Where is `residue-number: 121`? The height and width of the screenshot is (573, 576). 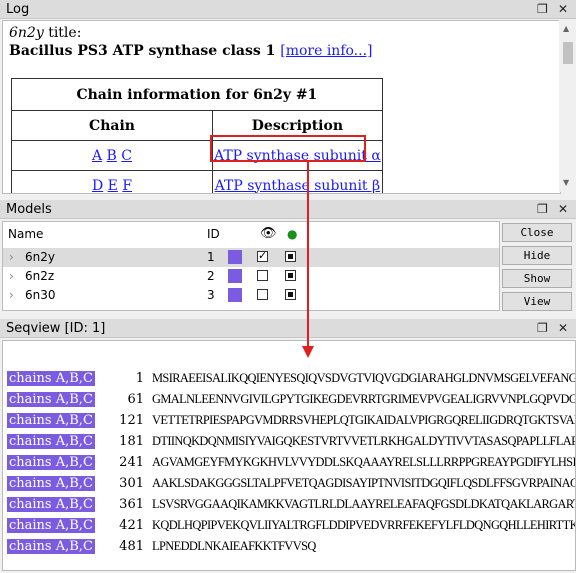
residue-number: 121 is located at coordinates (131, 420).